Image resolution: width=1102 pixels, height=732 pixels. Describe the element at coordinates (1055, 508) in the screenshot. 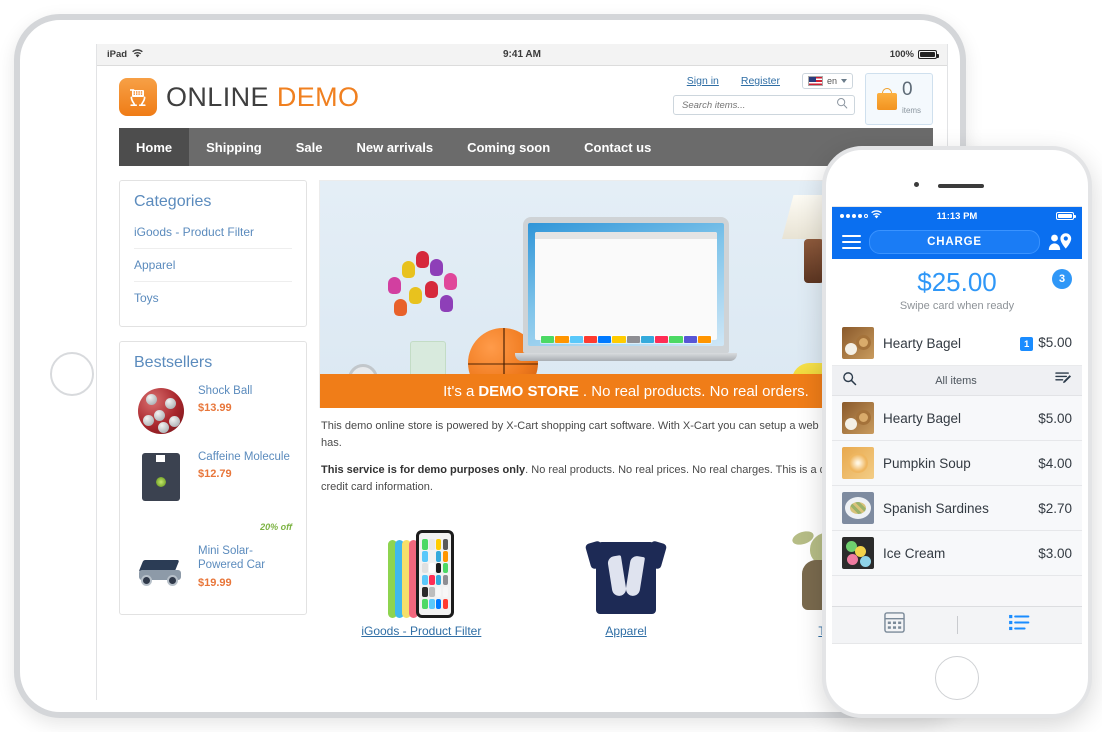

I see `item-price: $2.70` at that location.